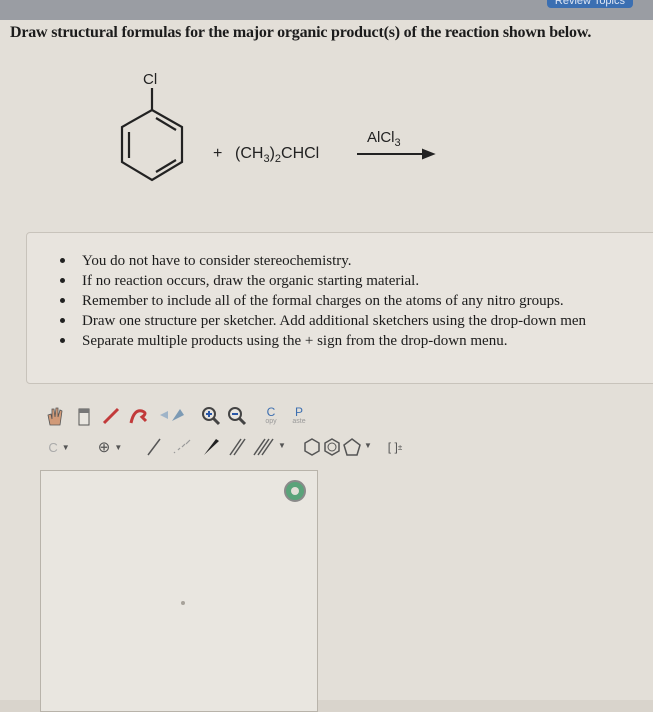 The height and width of the screenshot is (712, 653). Describe the element at coordinates (237, 416) in the screenshot. I see `zoom-out-icon` at that location.